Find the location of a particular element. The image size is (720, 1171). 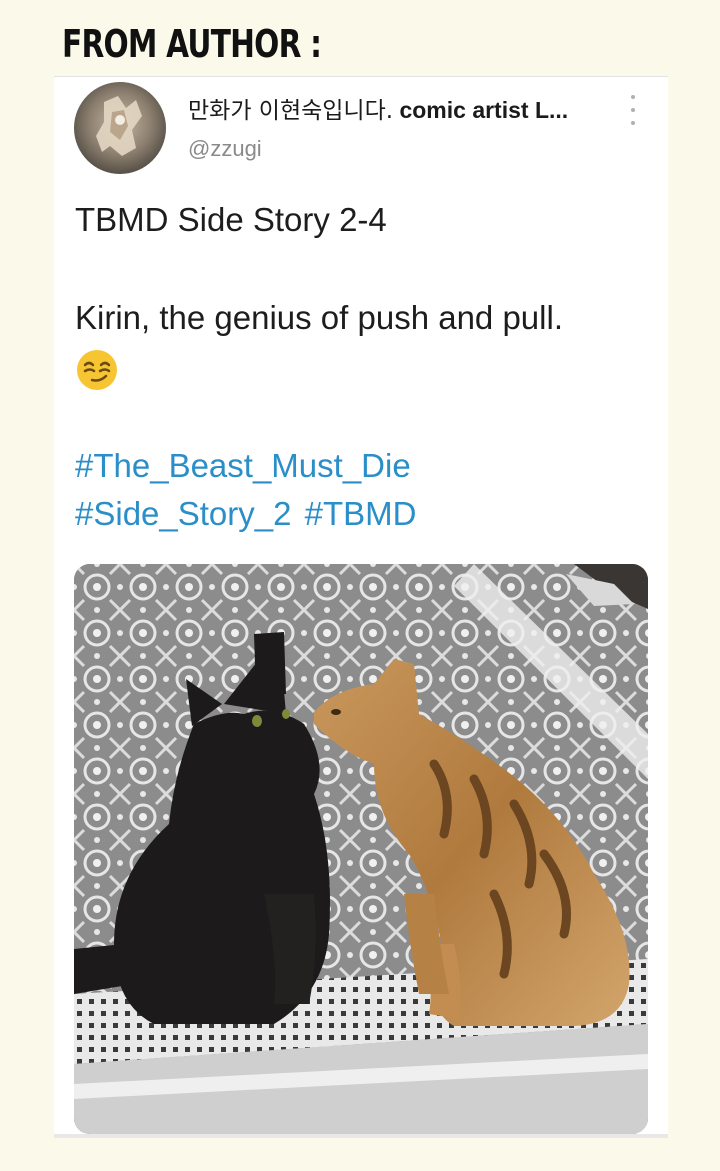

tweet-text-line-2: Kirin, the genius of push and pull. is located at coordinates (319, 317).